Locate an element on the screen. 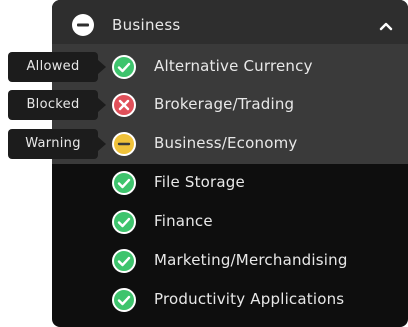 Image resolution: width=408 pixels, height=327 pixels. category-label: Productivity Applications is located at coordinates (249, 299).